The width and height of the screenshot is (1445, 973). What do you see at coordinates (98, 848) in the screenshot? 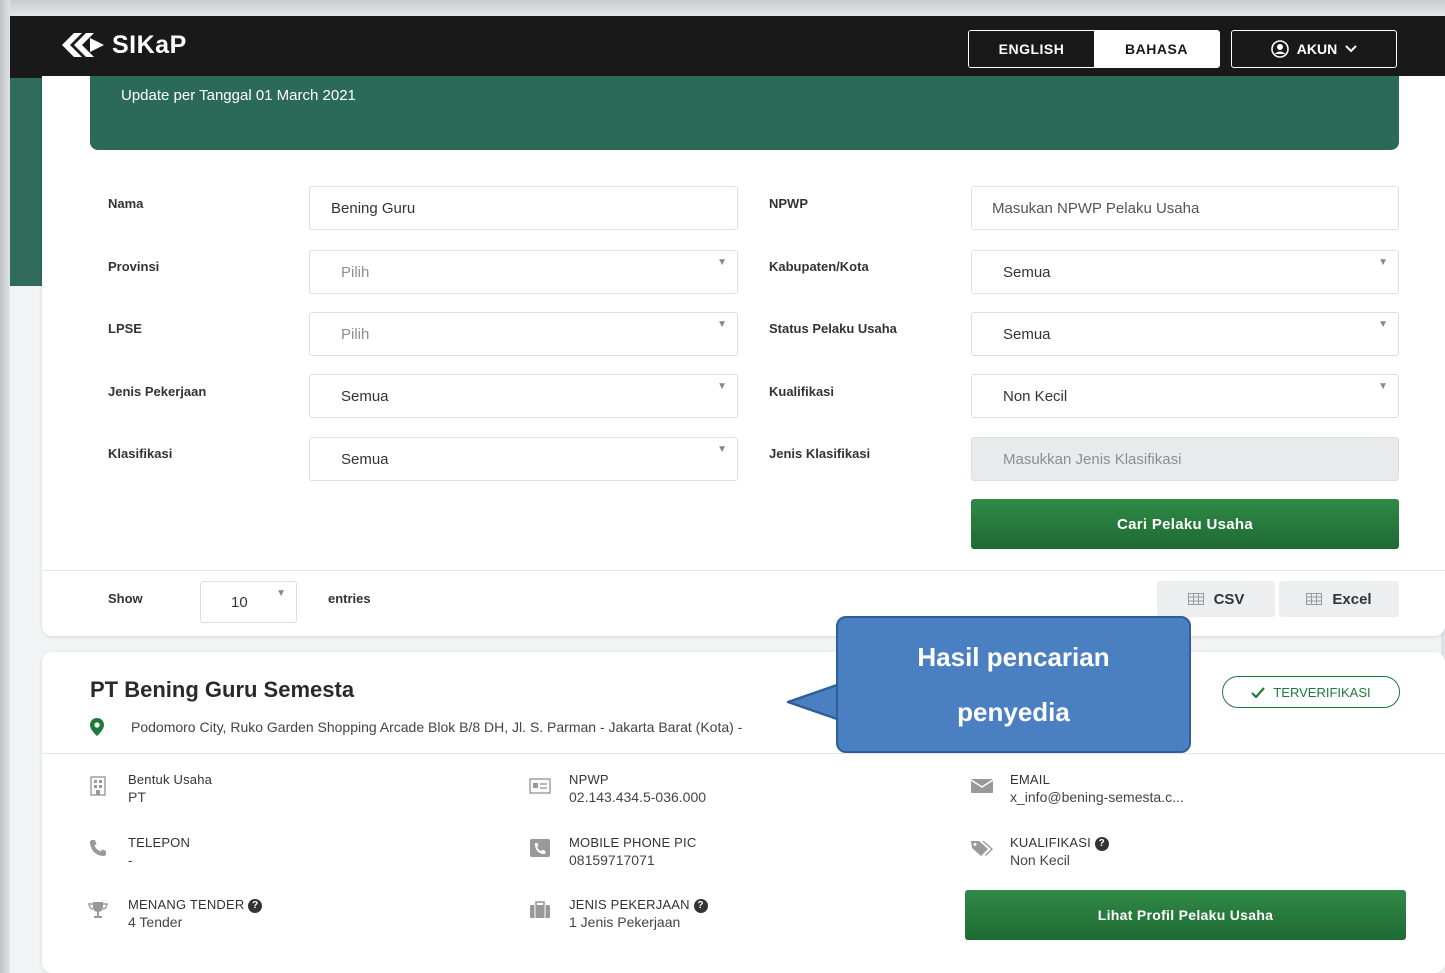
I see `phone-icon` at bounding box center [98, 848].